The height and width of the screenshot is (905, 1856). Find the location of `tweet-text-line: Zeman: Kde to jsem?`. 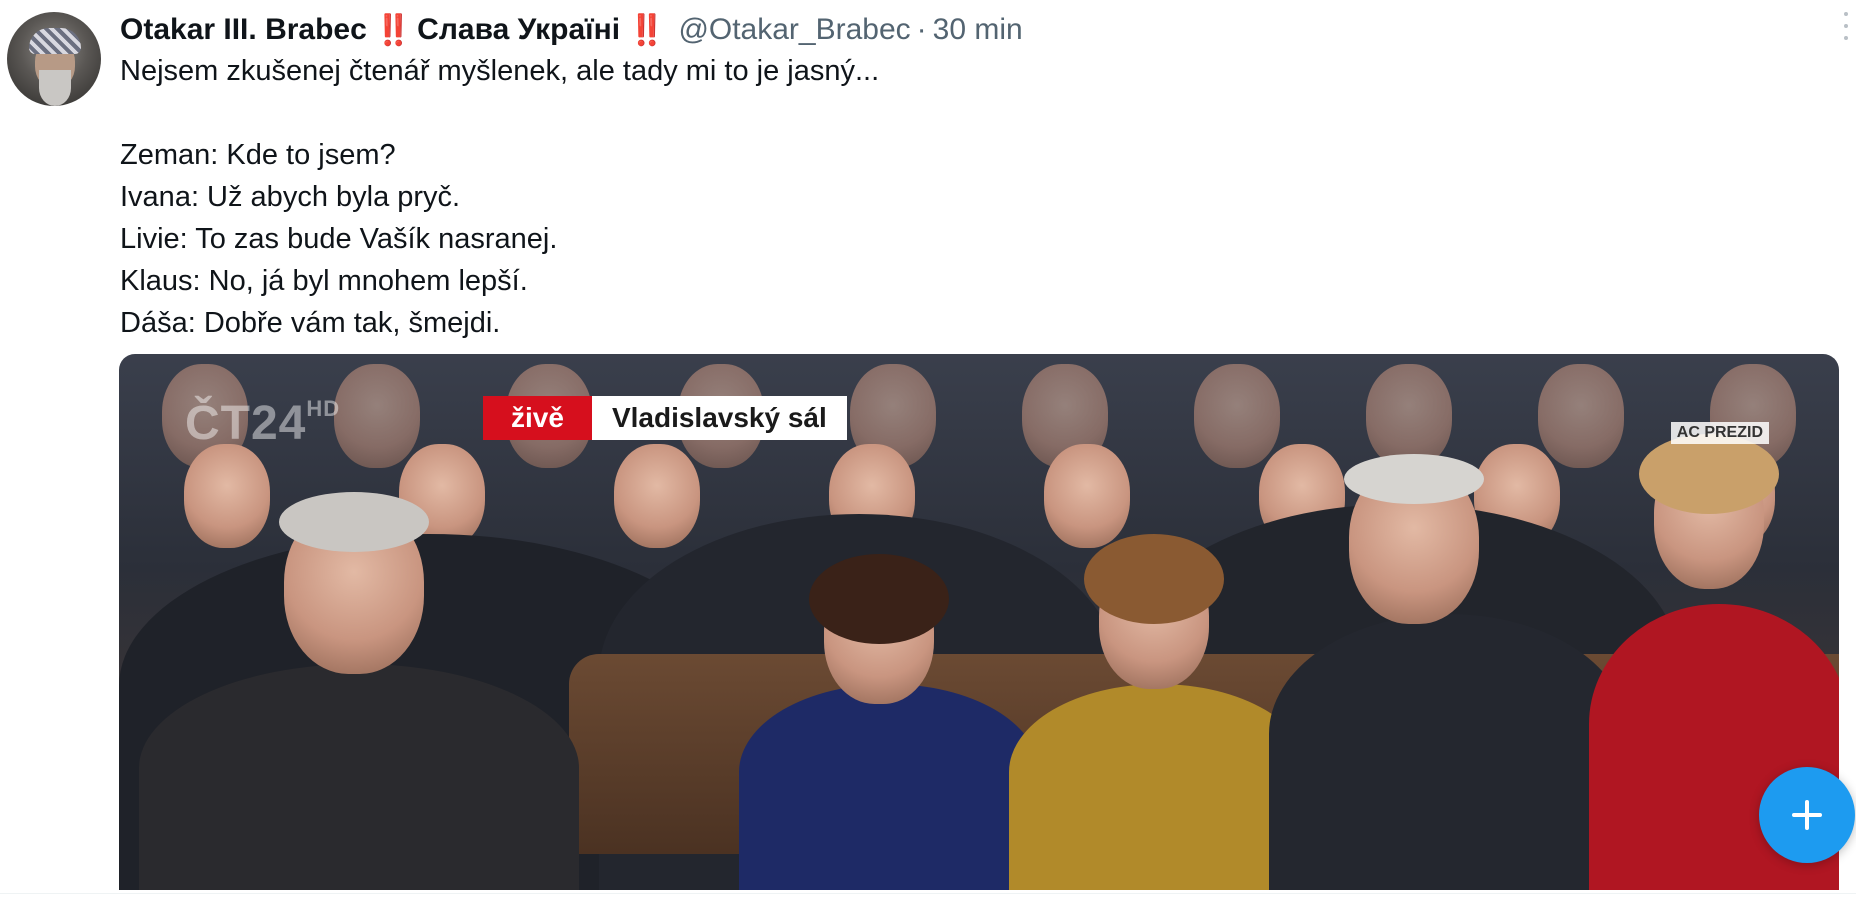

tweet-text-line: Zeman: Kde to jsem? is located at coordinates (258, 155).